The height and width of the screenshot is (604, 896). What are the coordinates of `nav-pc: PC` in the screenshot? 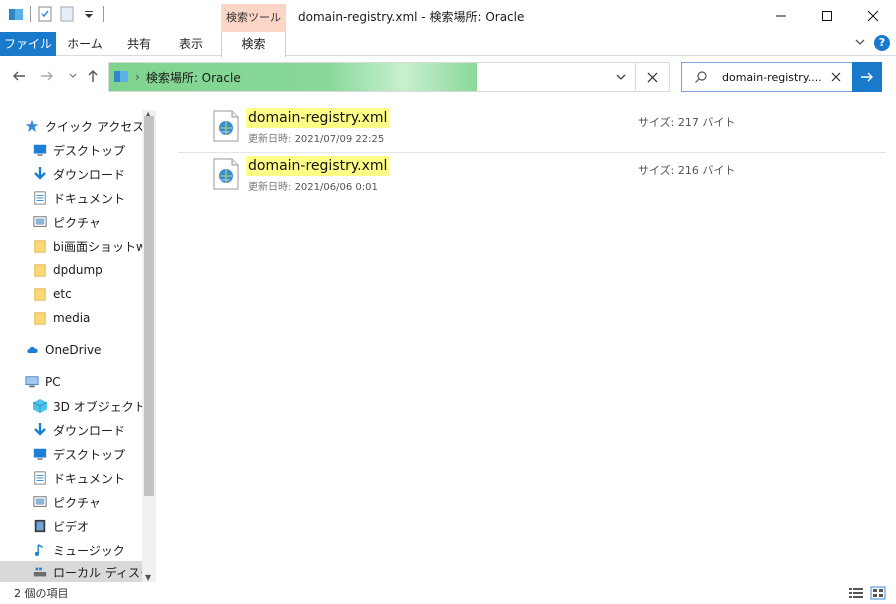 It's located at (42, 382).